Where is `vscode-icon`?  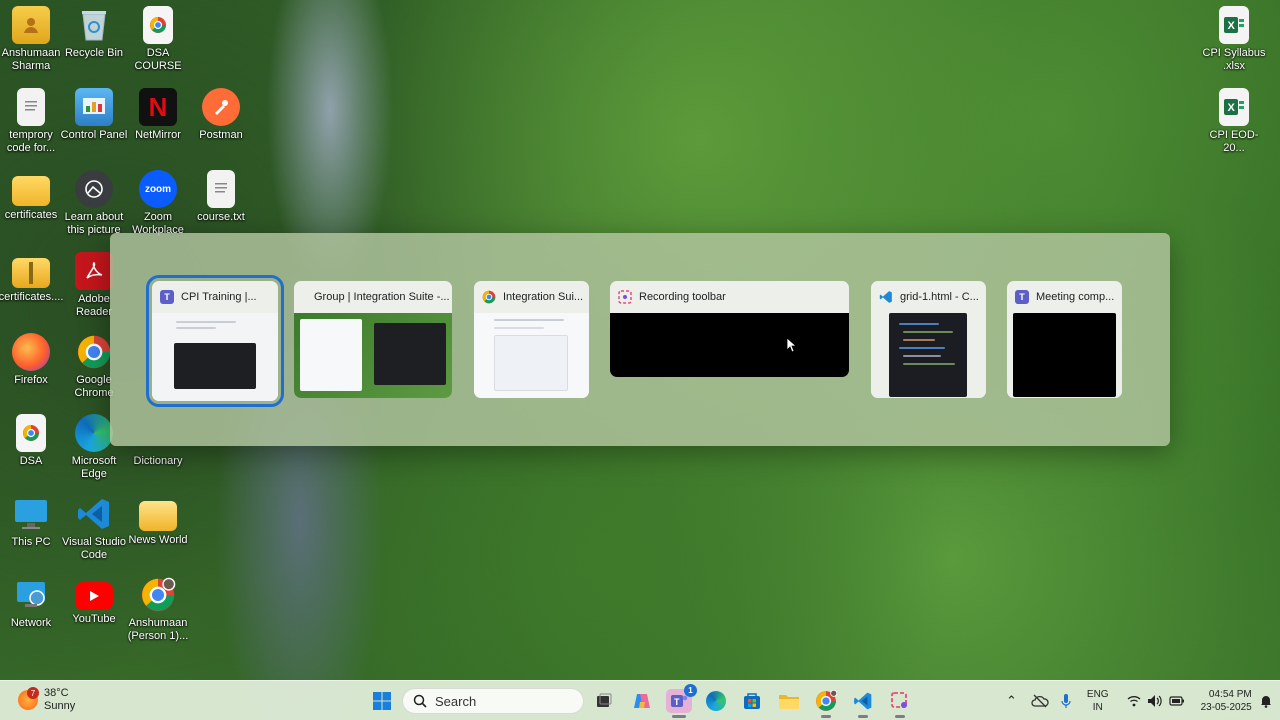 vscode-icon is located at coordinates (94, 514).